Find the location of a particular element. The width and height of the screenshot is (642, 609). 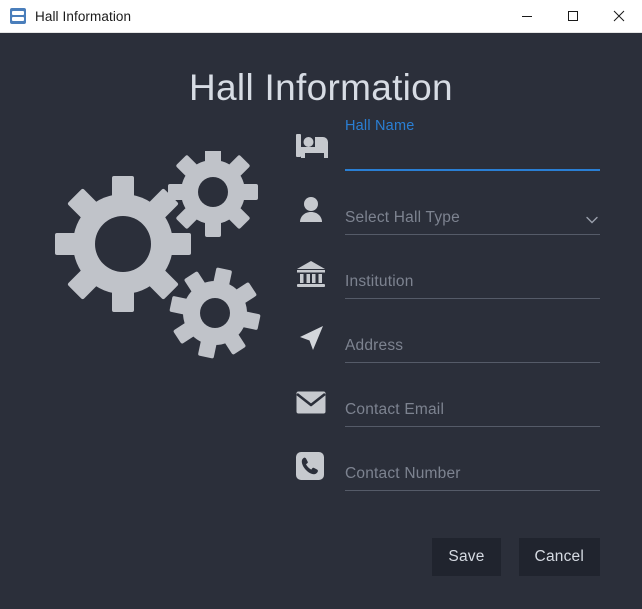

save-button: Save is located at coordinates (466, 557).